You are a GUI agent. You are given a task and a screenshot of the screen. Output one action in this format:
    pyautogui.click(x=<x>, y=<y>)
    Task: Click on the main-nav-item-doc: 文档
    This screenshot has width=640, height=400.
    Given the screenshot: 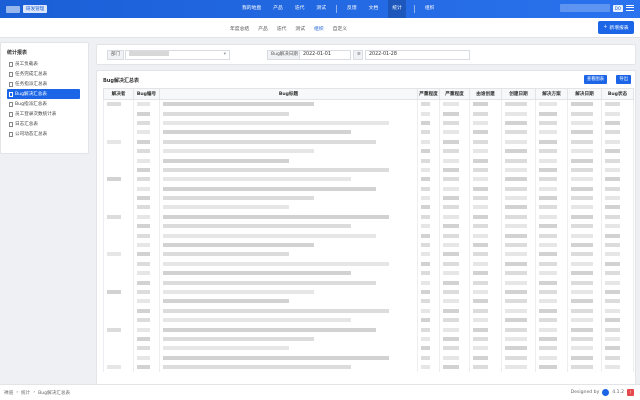 What is the action you would take?
    pyautogui.click(x=374, y=9)
    